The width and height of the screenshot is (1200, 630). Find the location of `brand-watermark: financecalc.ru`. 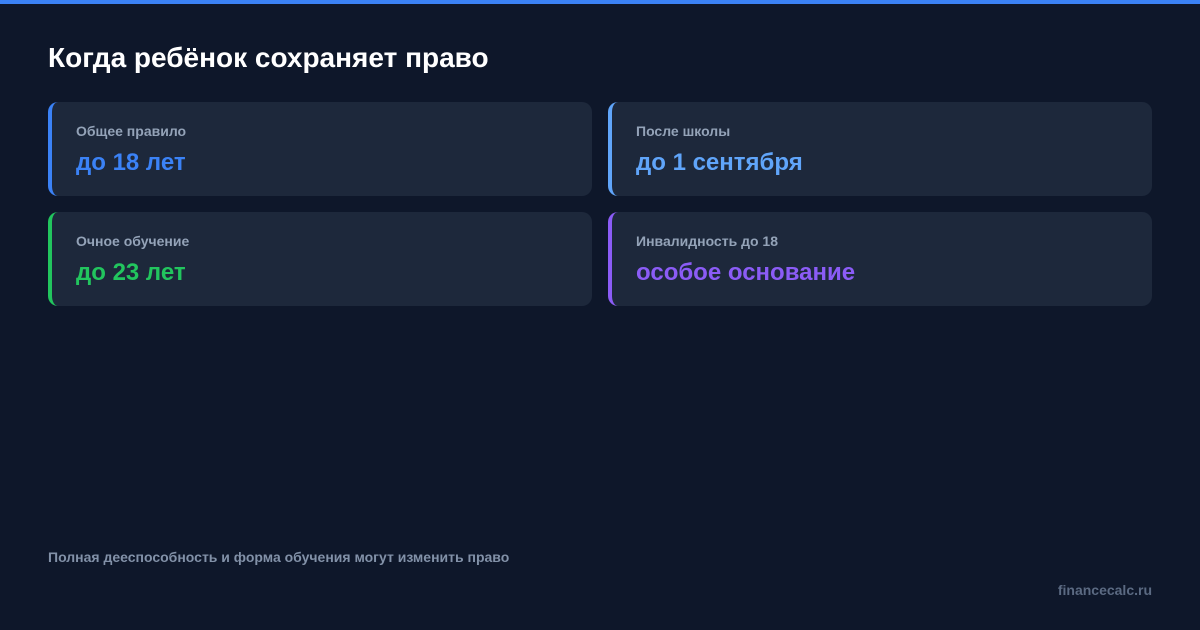

brand-watermark: financecalc.ru is located at coordinates (1104, 590).